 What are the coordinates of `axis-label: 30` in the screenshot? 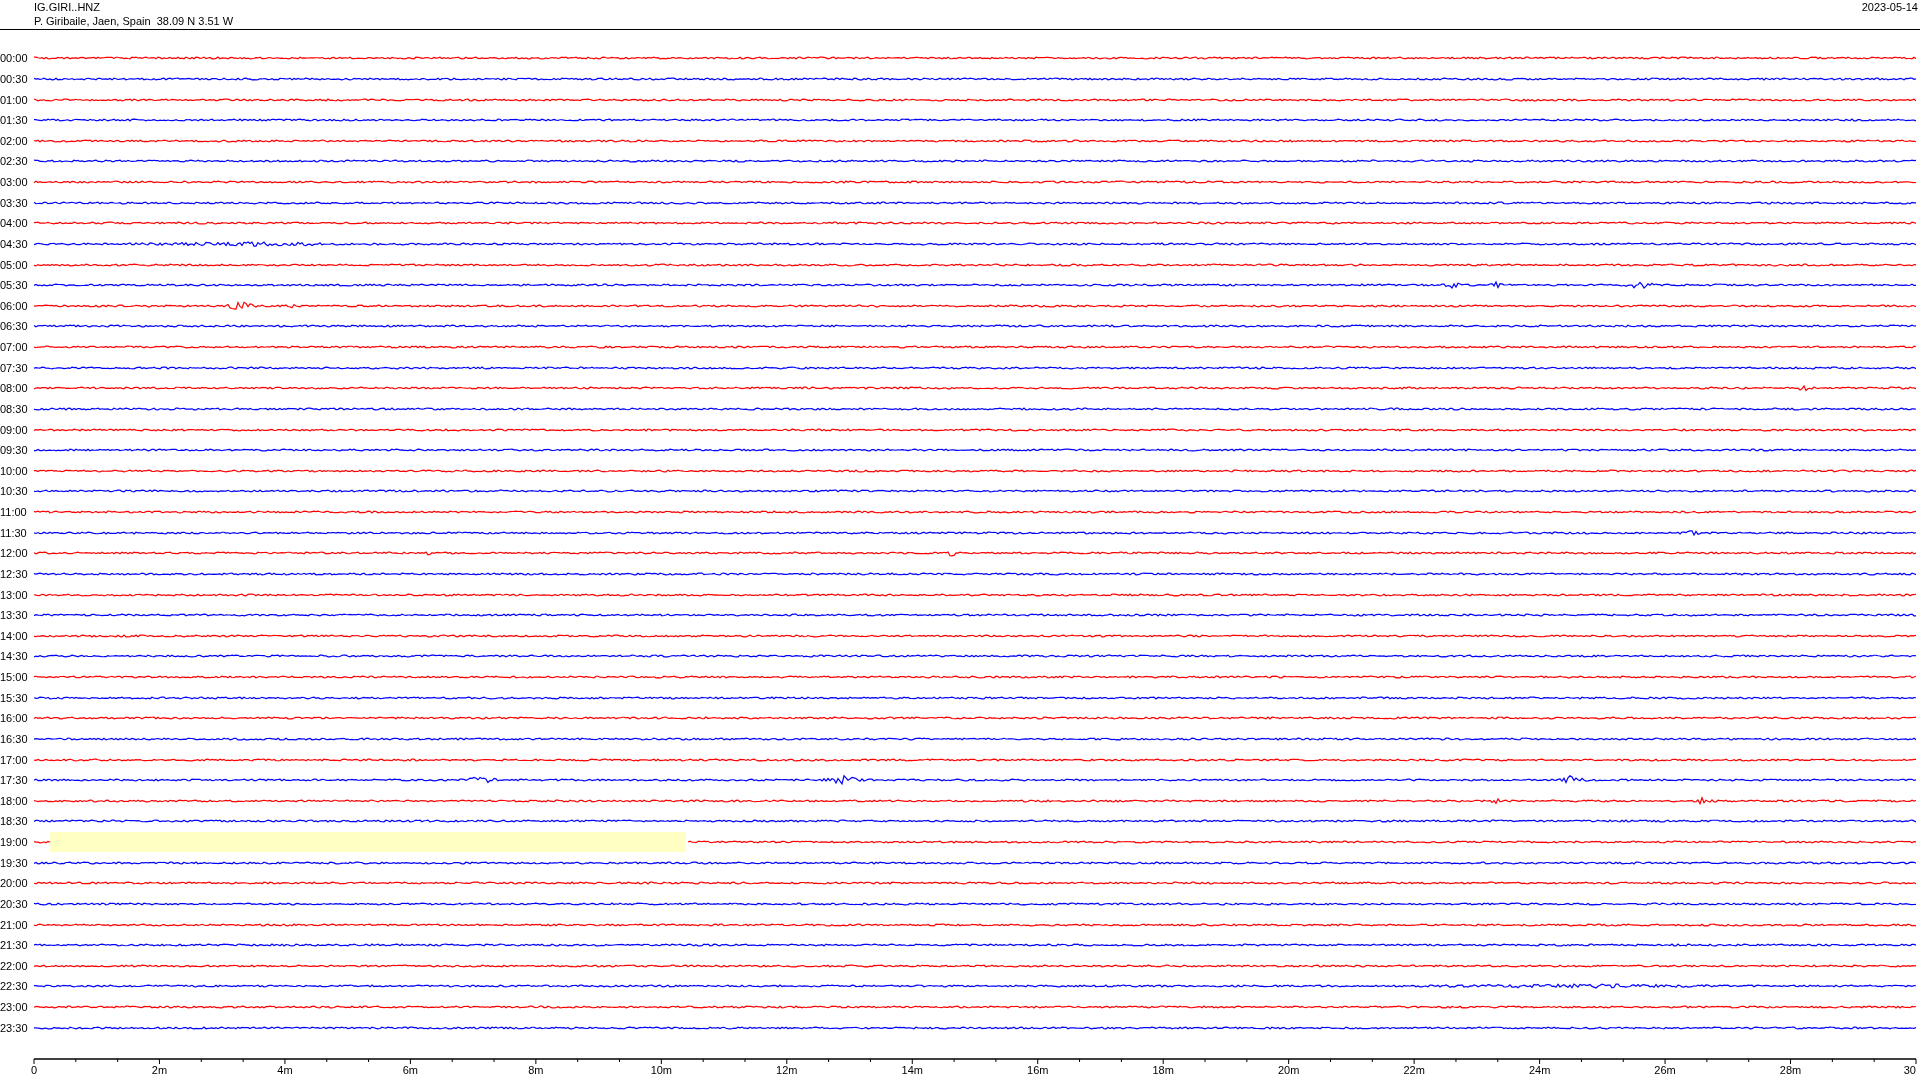 It's located at (1909, 1070).